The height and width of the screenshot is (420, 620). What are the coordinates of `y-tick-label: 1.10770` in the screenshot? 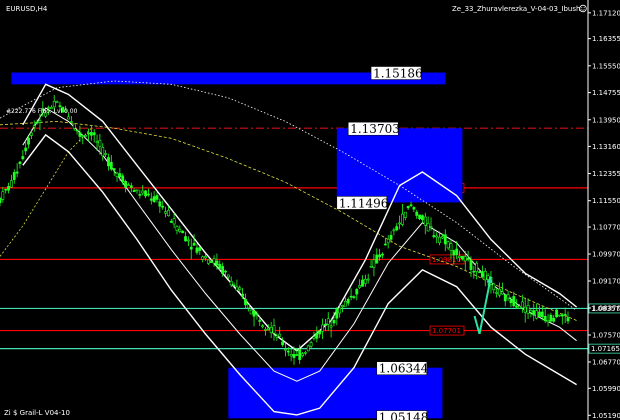 It's located at (606, 228).